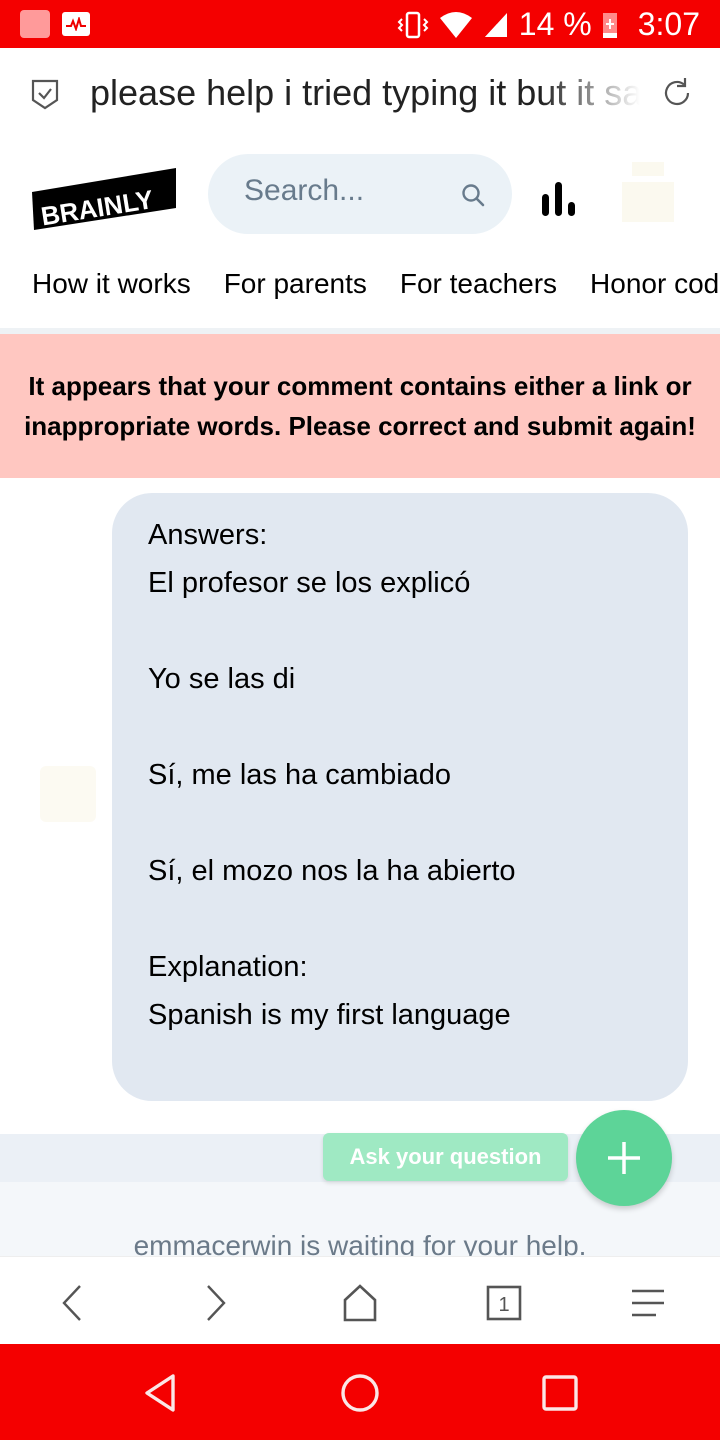  What do you see at coordinates (495, 24) in the screenshot?
I see `cell-signal-icon` at bounding box center [495, 24].